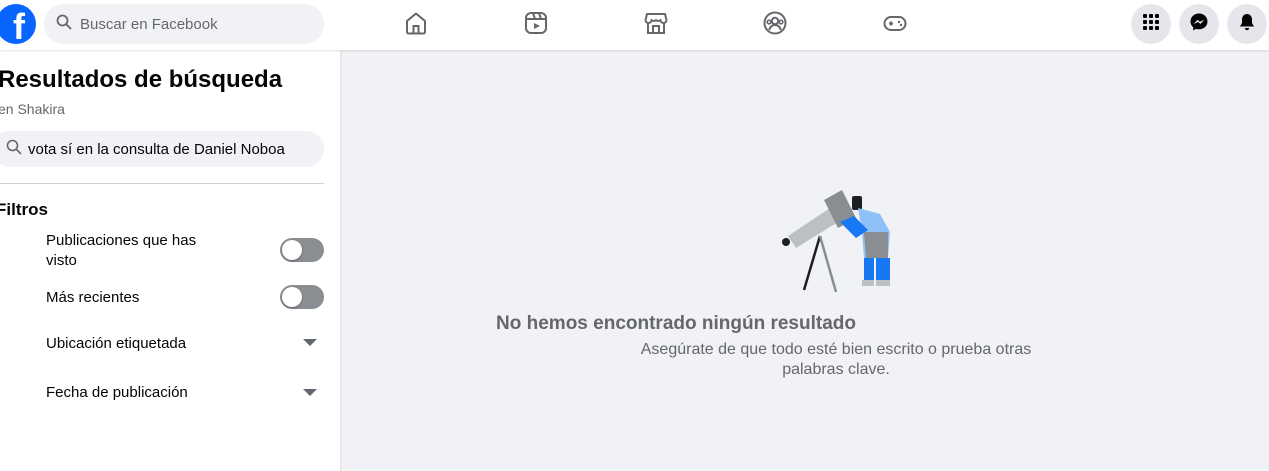 This screenshot has height=471, width=1269. What do you see at coordinates (835, 241) in the screenshot?
I see `telescope-illustration` at bounding box center [835, 241].